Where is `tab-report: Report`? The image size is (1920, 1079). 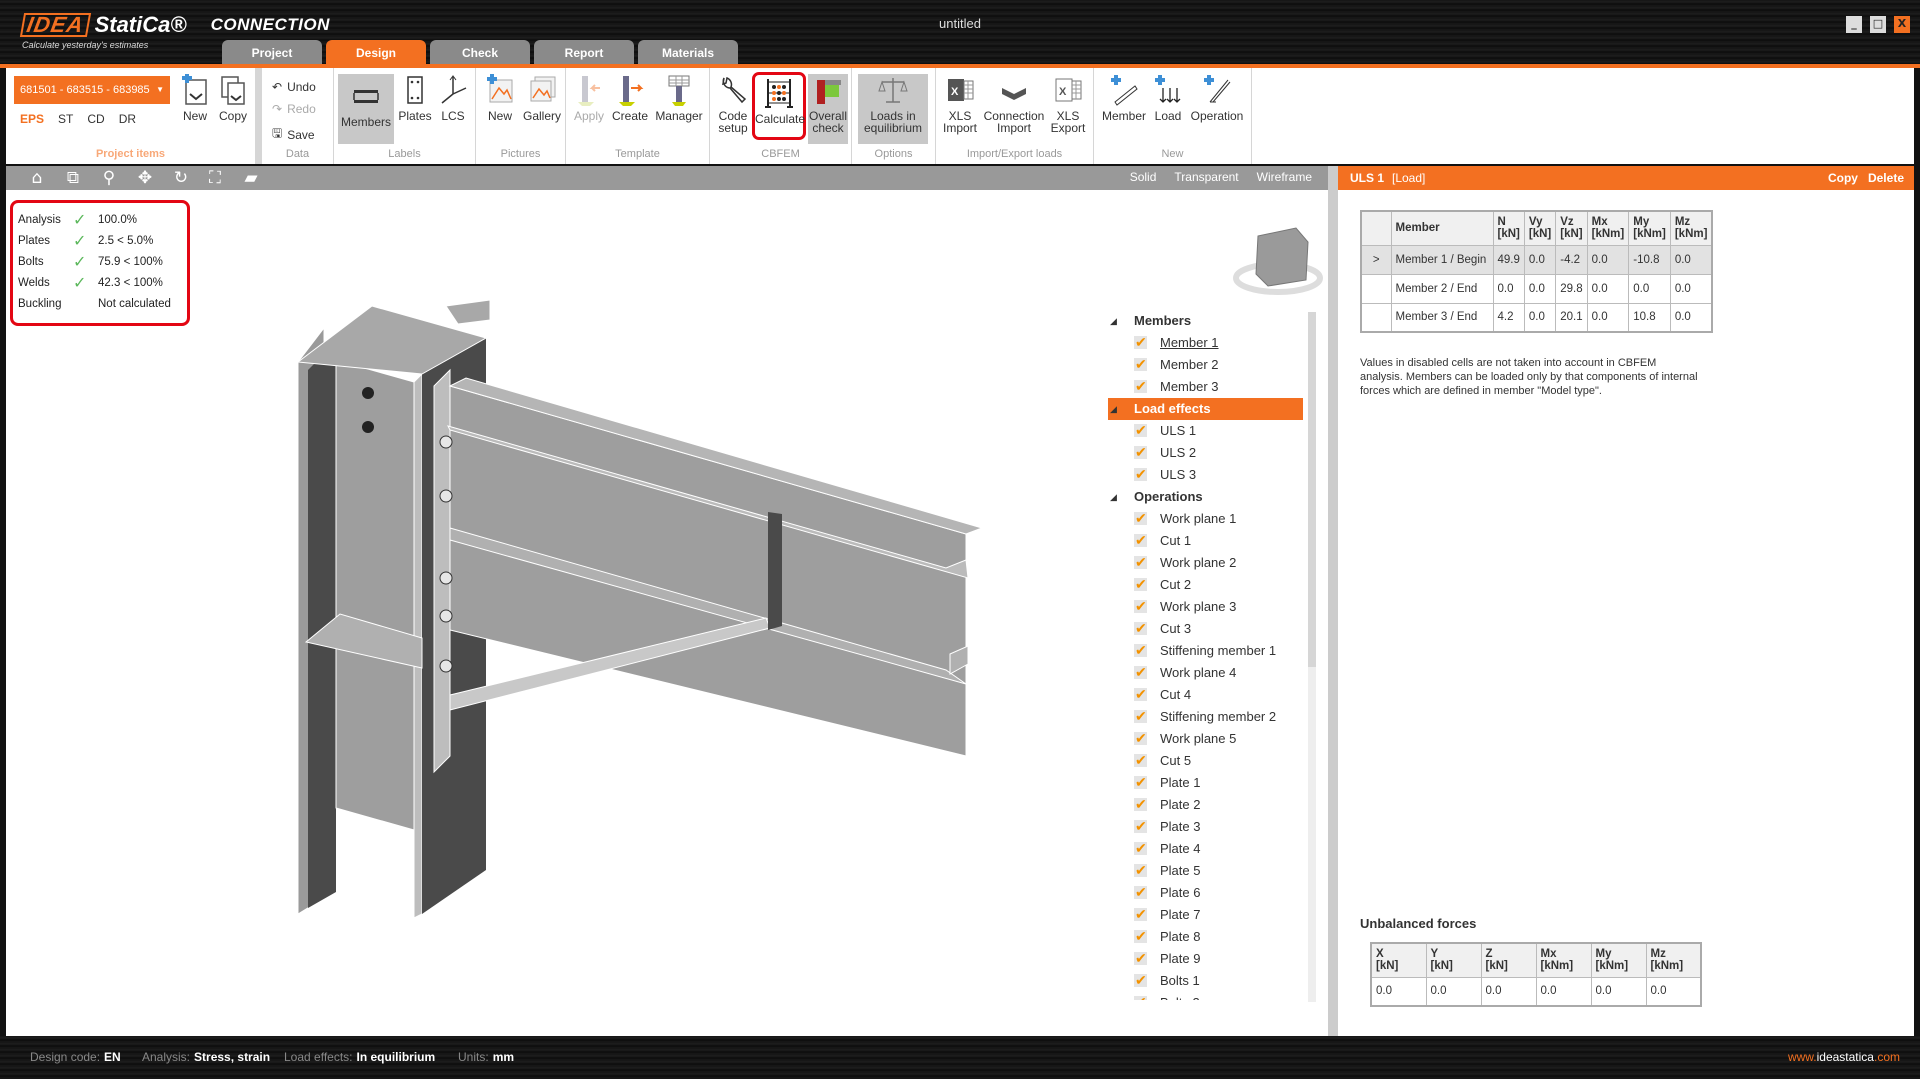 tab-report: Report is located at coordinates (584, 53).